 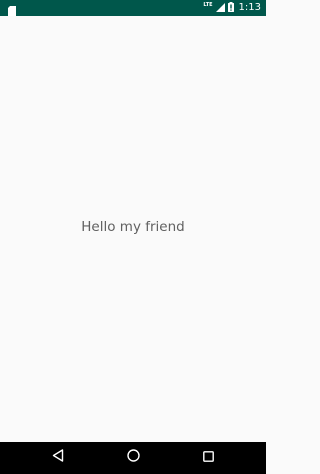 What do you see at coordinates (208, 4) in the screenshot?
I see `network-type-badge: LTE` at bounding box center [208, 4].